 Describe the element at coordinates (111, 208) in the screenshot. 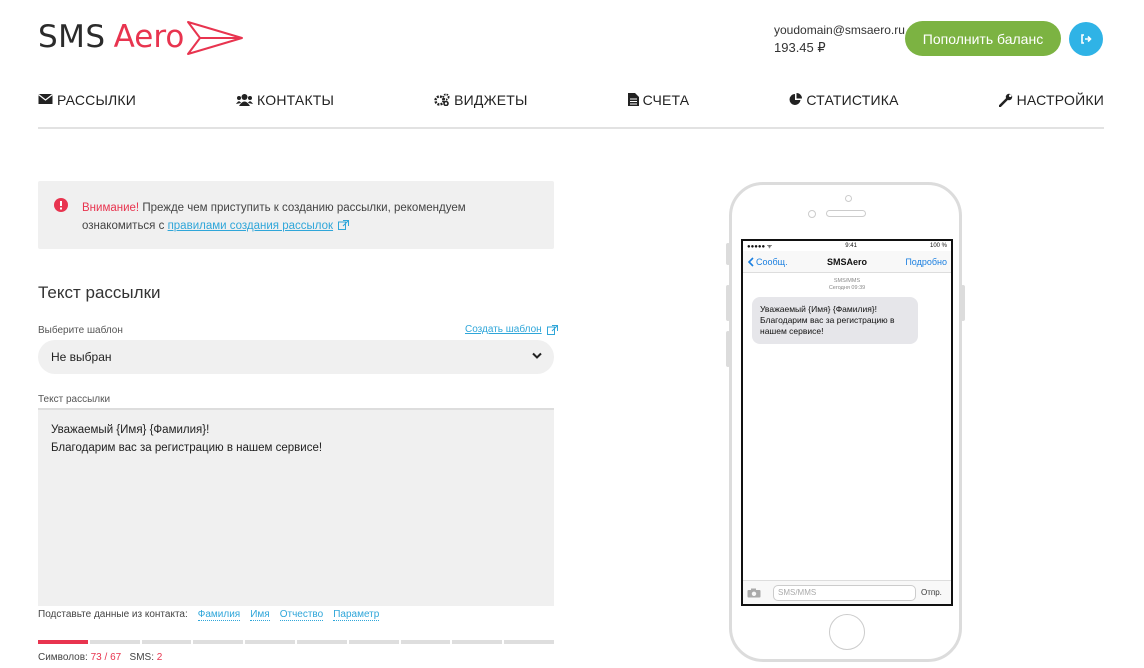

I see `alert-attention: Внимание!` at that location.